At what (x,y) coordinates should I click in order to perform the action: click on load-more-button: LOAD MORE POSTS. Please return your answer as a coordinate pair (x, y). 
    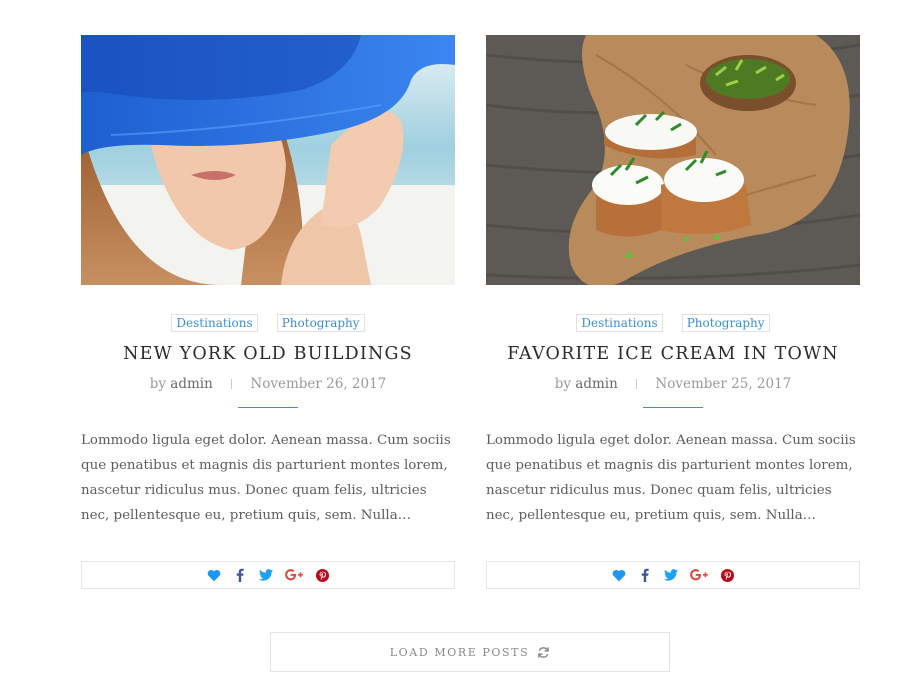
    Looking at the image, I should click on (470, 652).